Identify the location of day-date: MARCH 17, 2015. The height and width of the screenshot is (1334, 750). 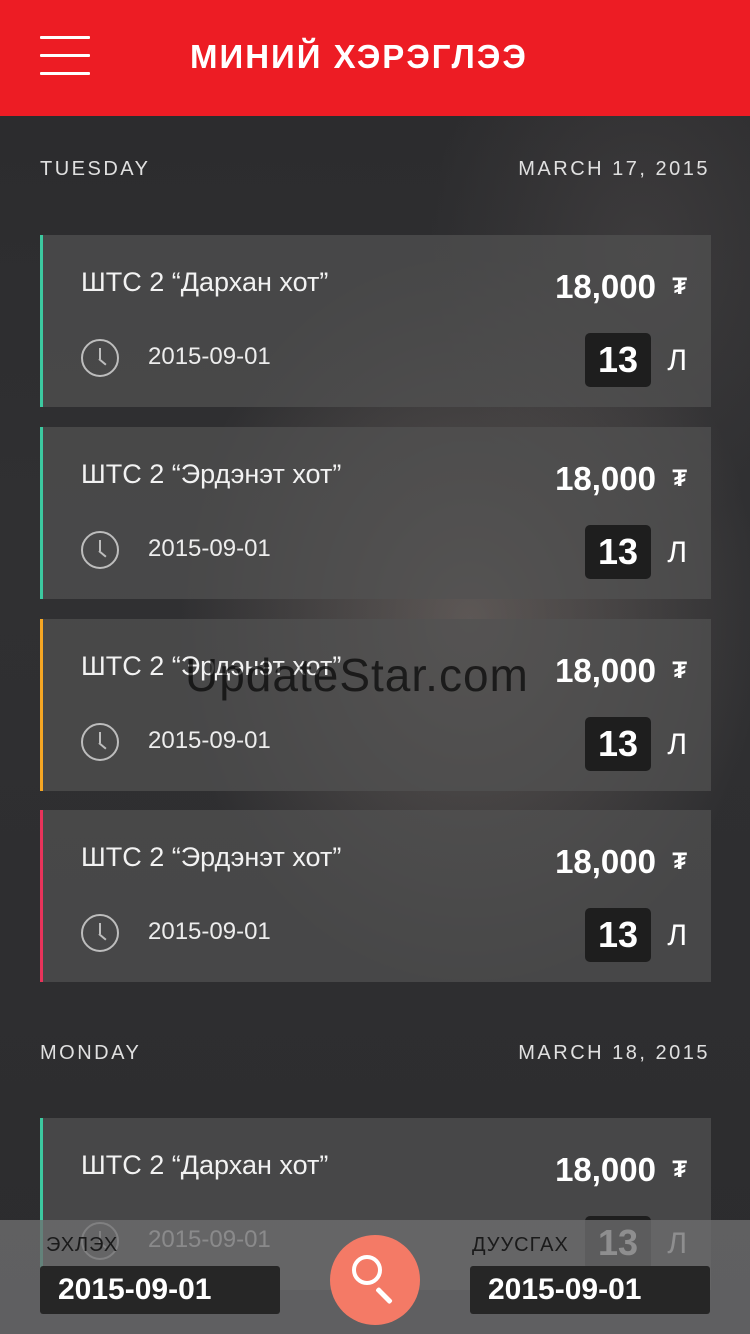
(614, 169).